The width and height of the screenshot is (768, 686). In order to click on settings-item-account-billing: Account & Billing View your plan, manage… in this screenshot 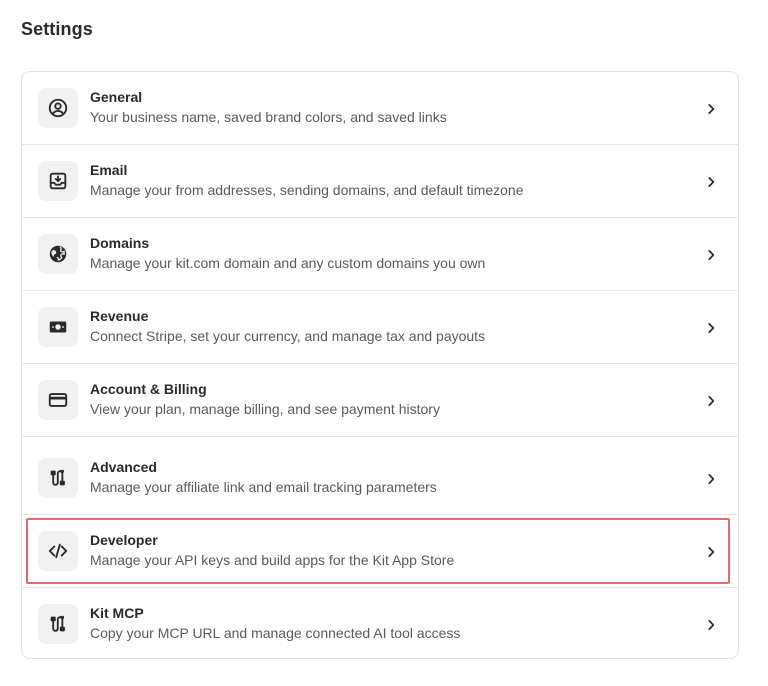, I will do `click(380, 400)`.